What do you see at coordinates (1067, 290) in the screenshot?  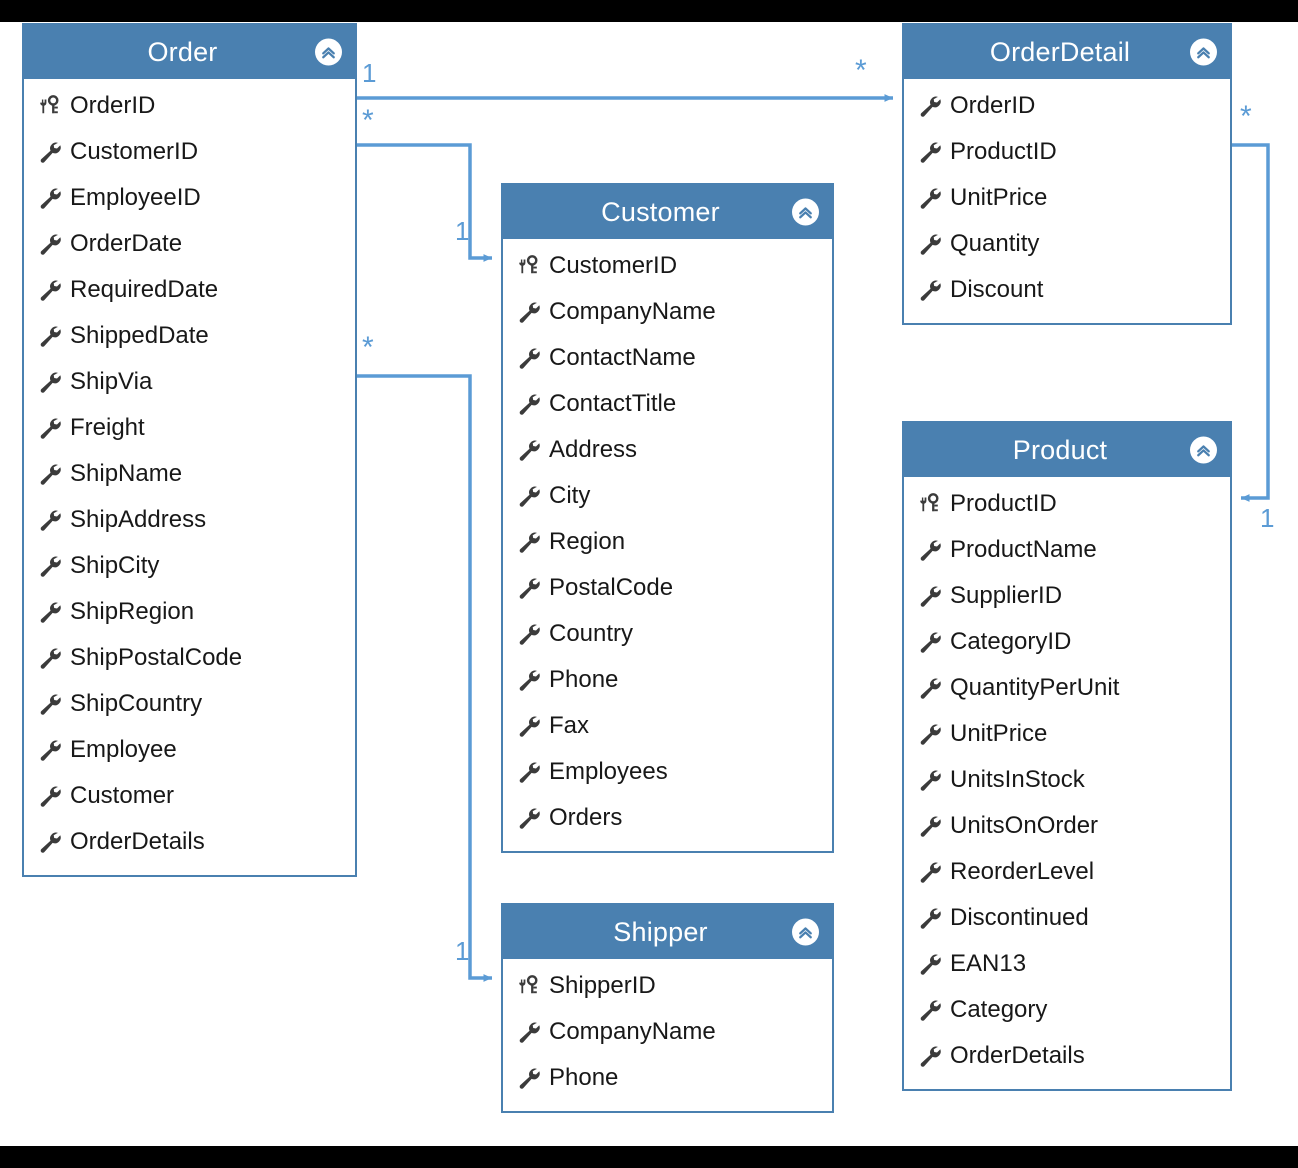 I see `entity-field: Discount` at bounding box center [1067, 290].